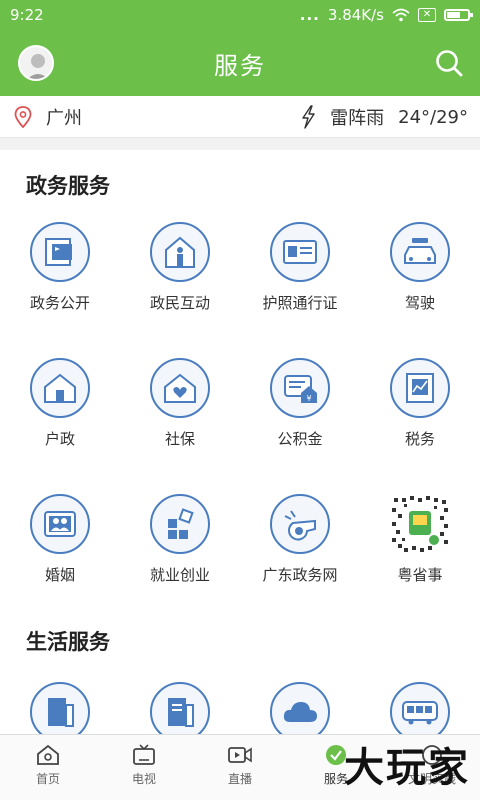 The height and width of the screenshot is (800, 480). I want to click on service-label: 公积金, so click(300, 439).